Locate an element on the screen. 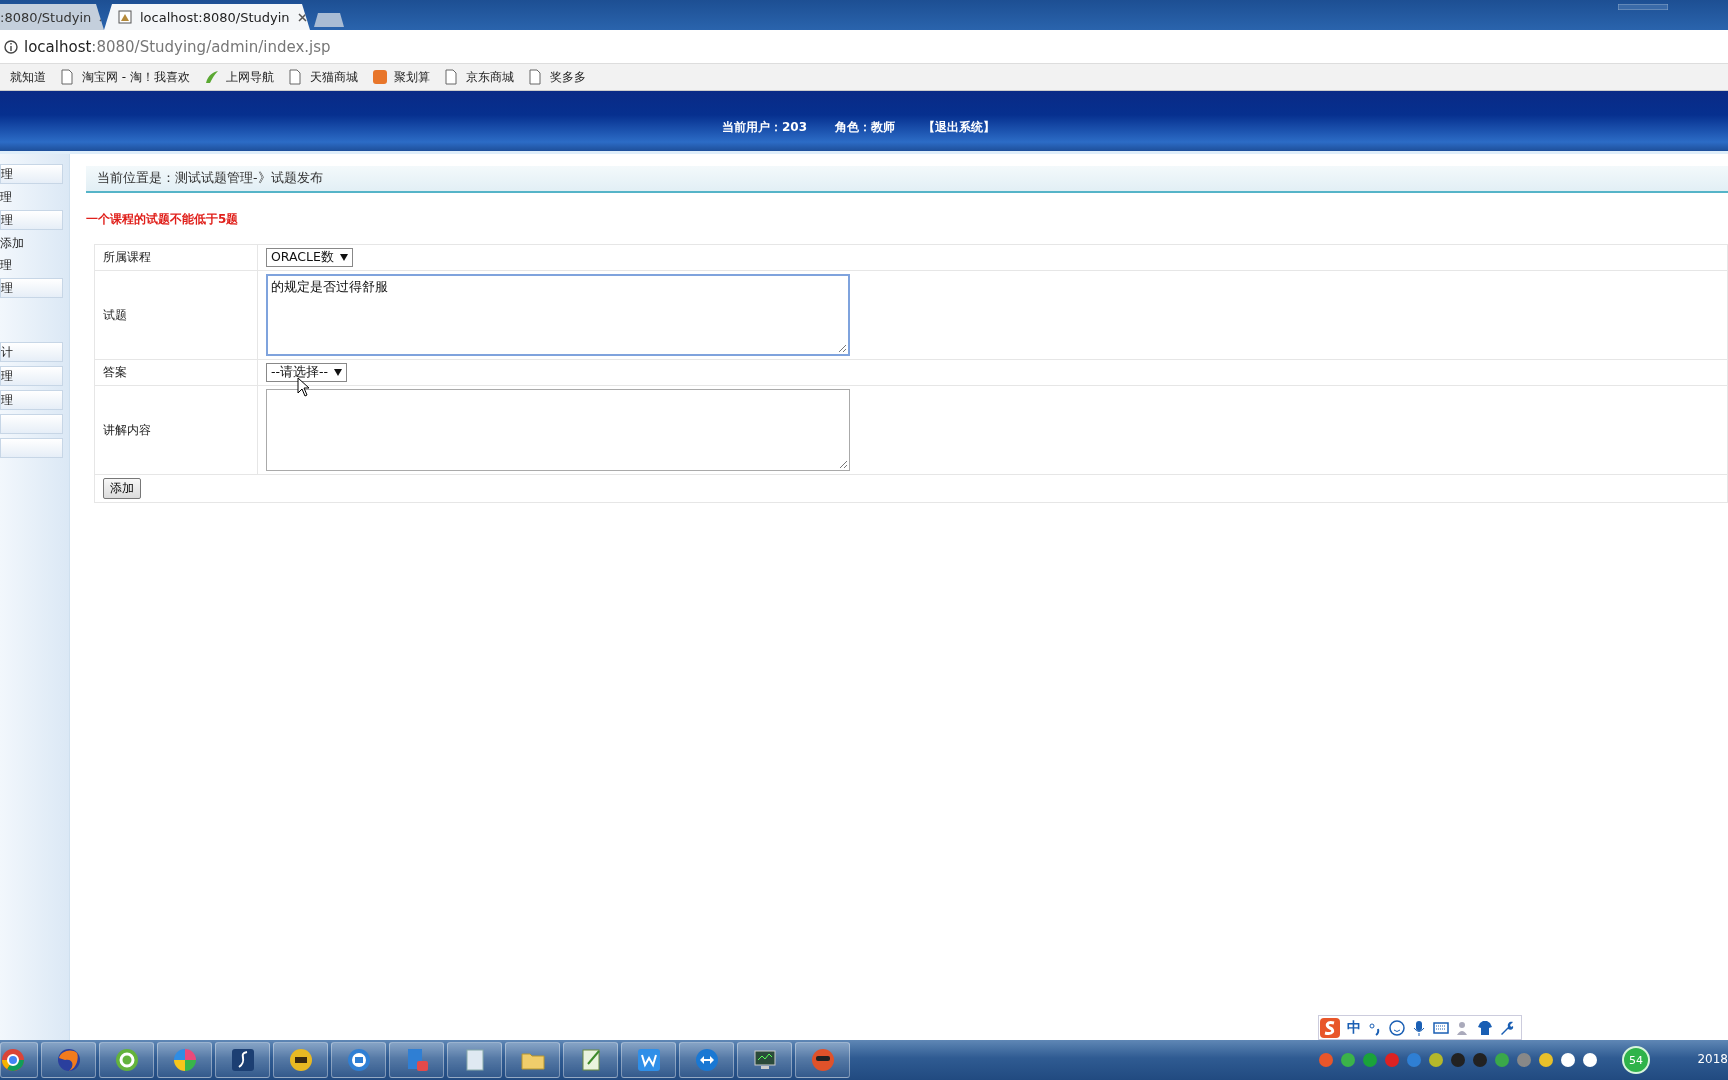  keyboard-icon is located at coordinates (1441, 1027).